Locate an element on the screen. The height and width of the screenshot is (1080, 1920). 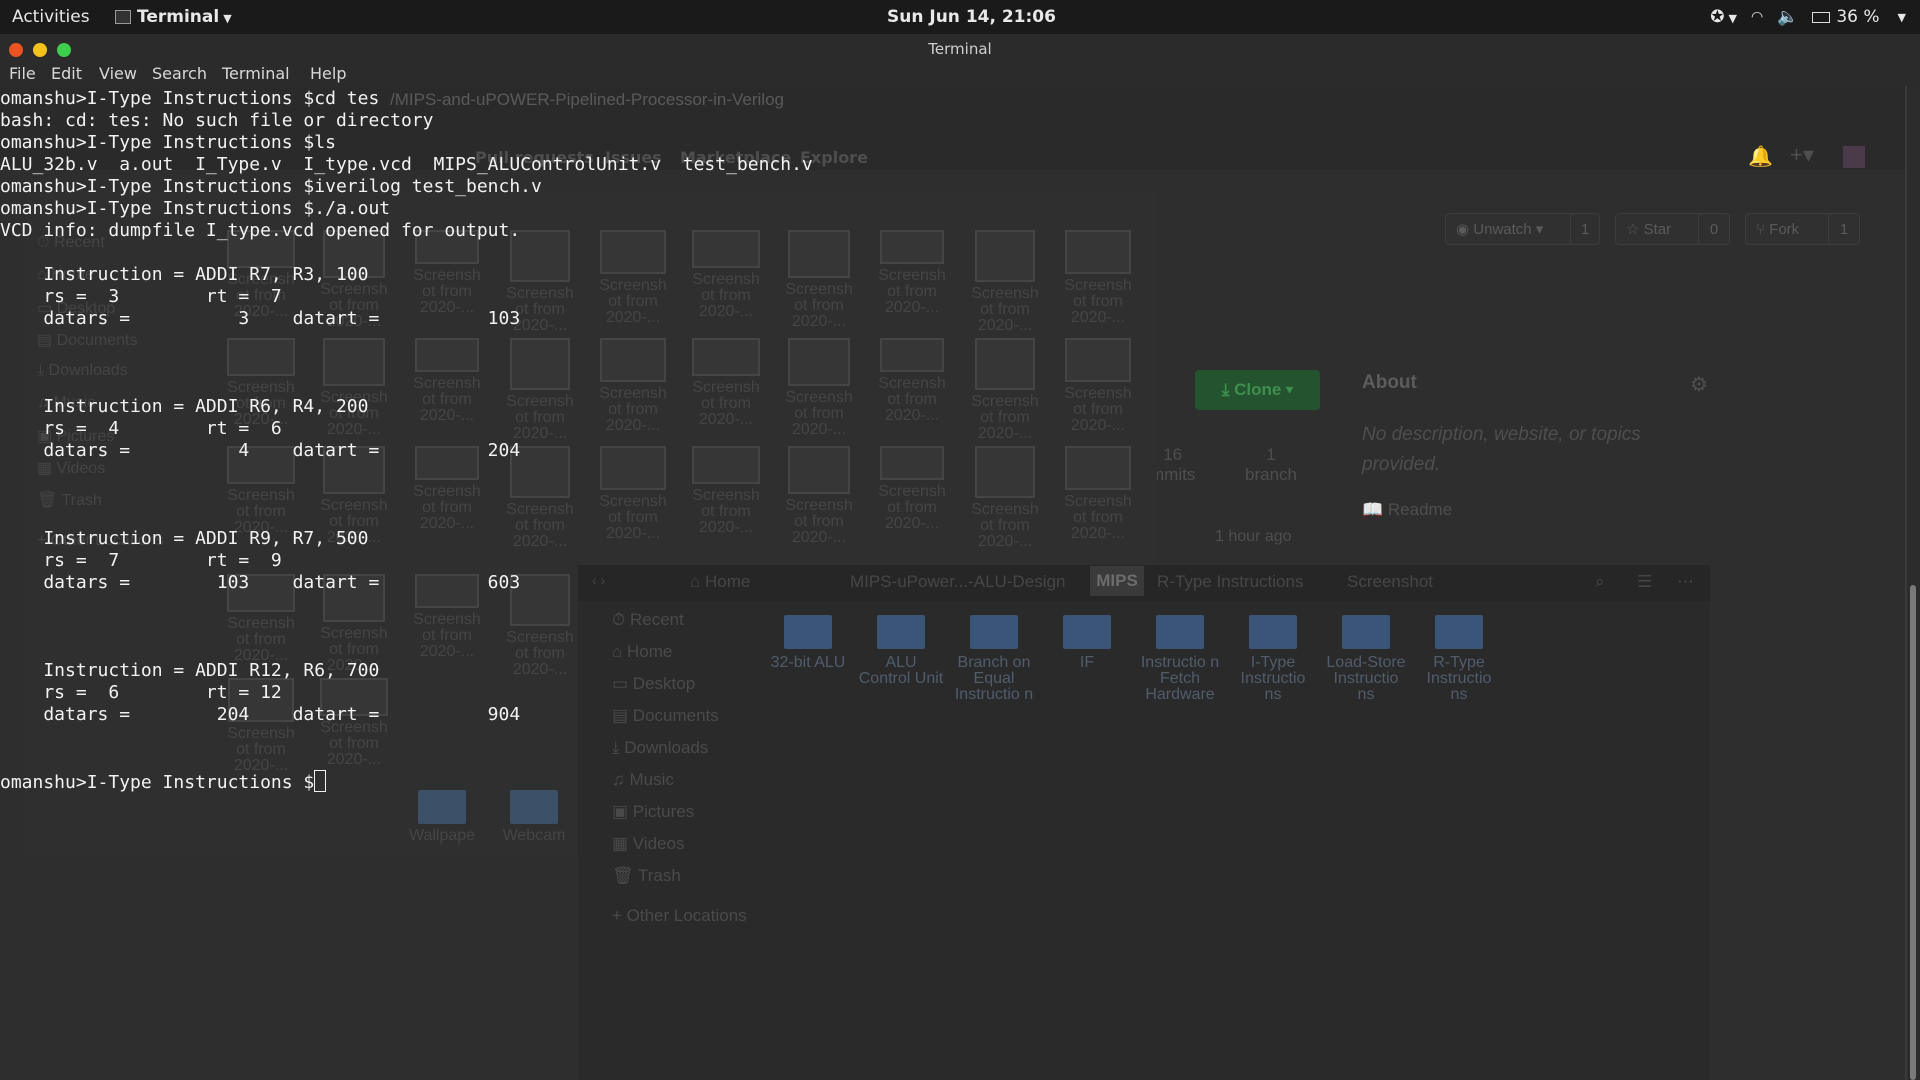
menu-search: Search is located at coordinates (179, 73).